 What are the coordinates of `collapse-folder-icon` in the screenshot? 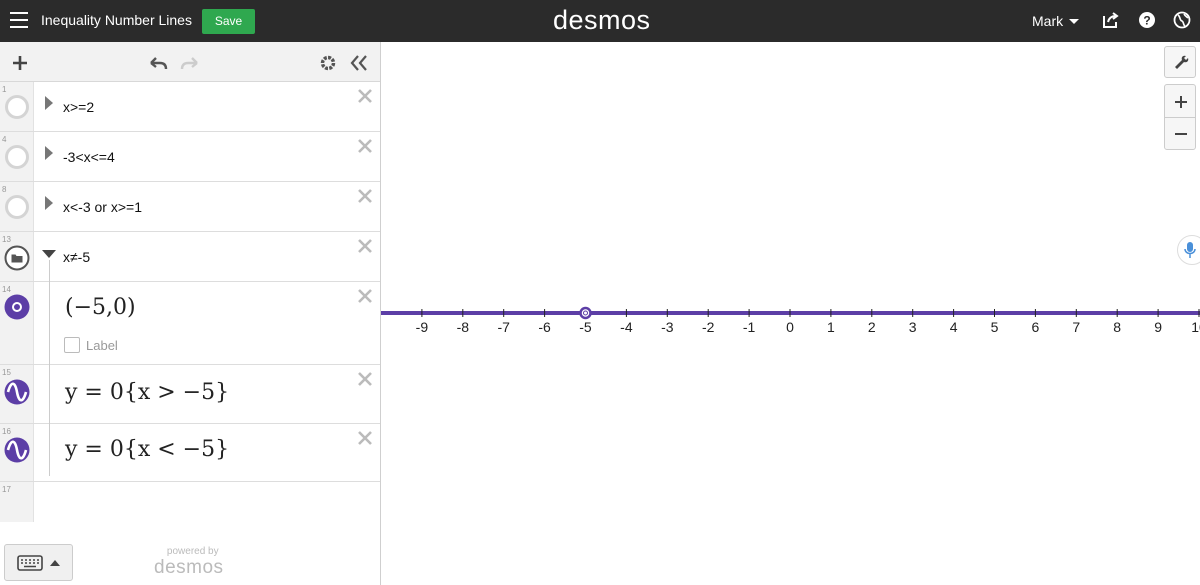 It's located at (49, 254).